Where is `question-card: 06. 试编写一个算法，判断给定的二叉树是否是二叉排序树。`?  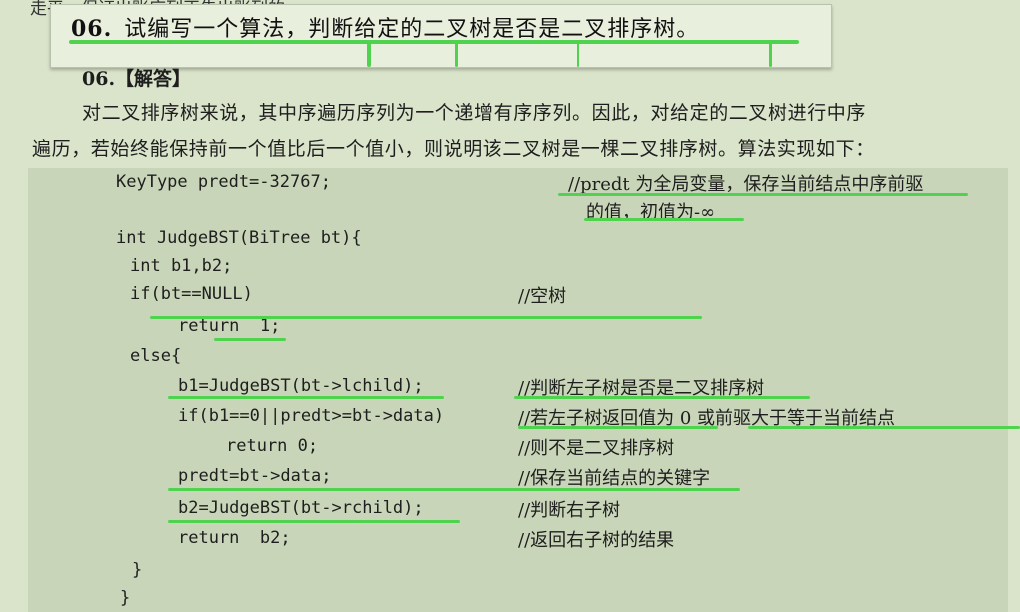 question-card: 06. 试编写一个算法，判断给定的二叉树是否是二叉排序树。 is located at coordinates (441, 36).